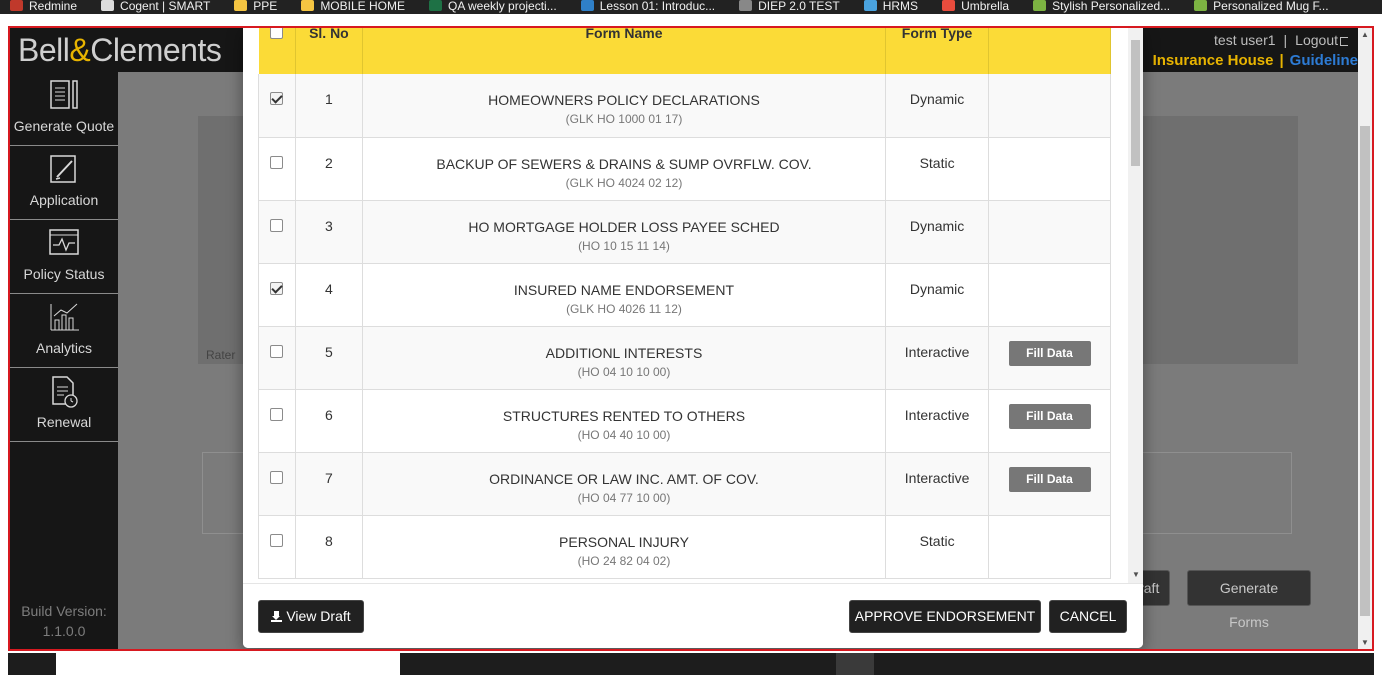 The height and width of the screenshot is (675, 1382). I want to click on form-code: (HO 10 15 11 14), so click(624, 245).